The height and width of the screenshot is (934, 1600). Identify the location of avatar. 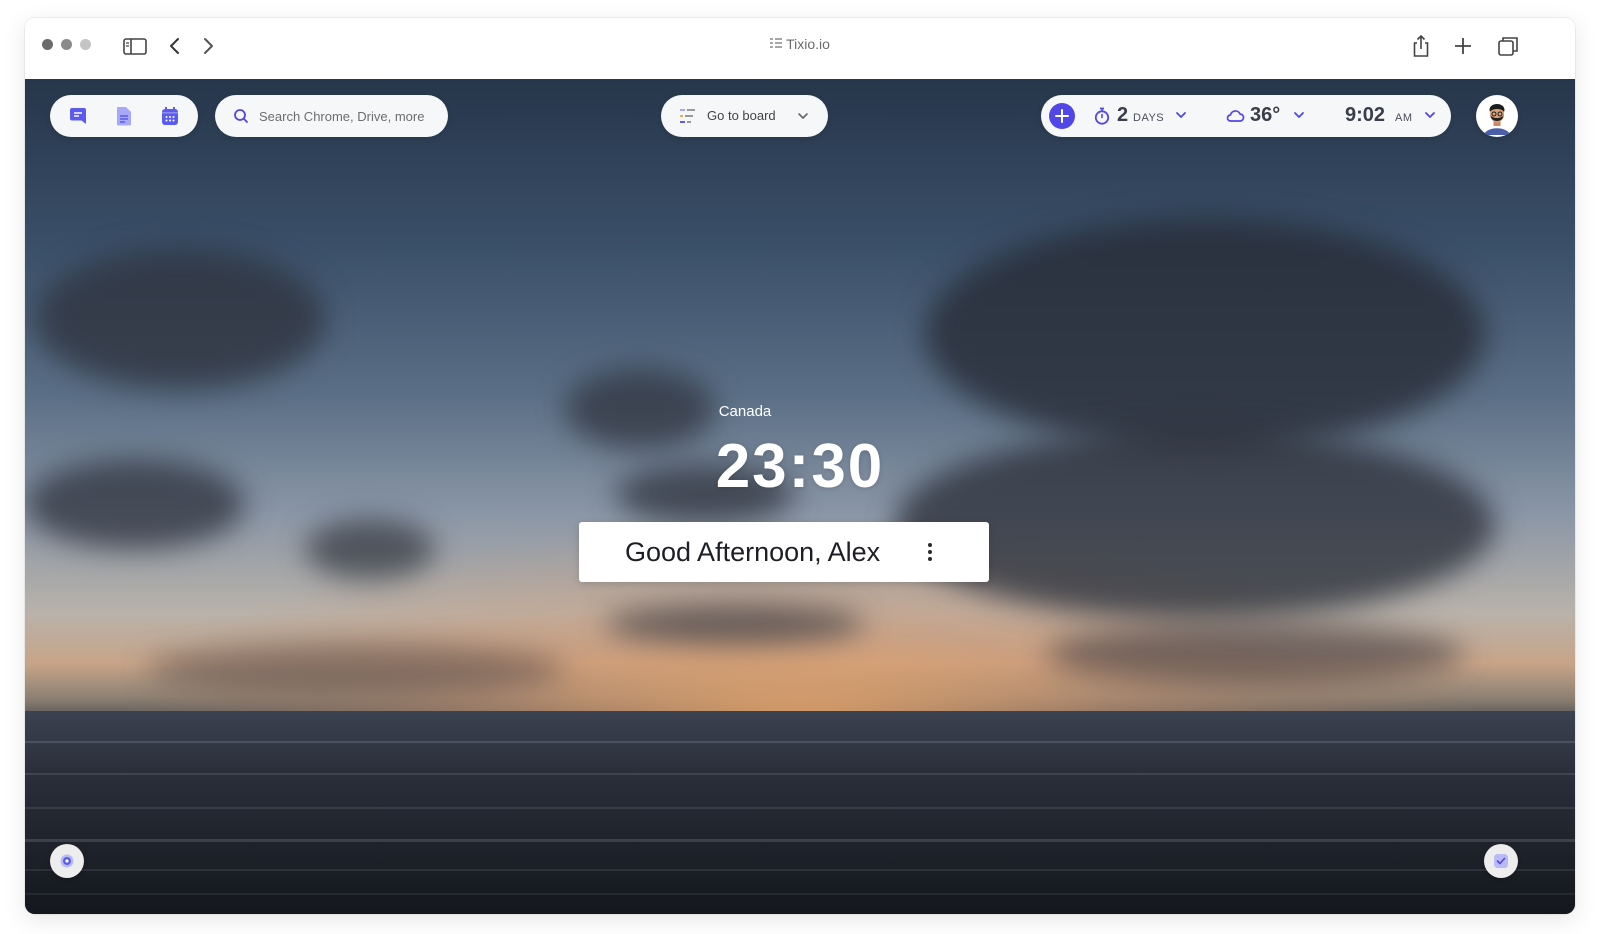
(1497, 116).